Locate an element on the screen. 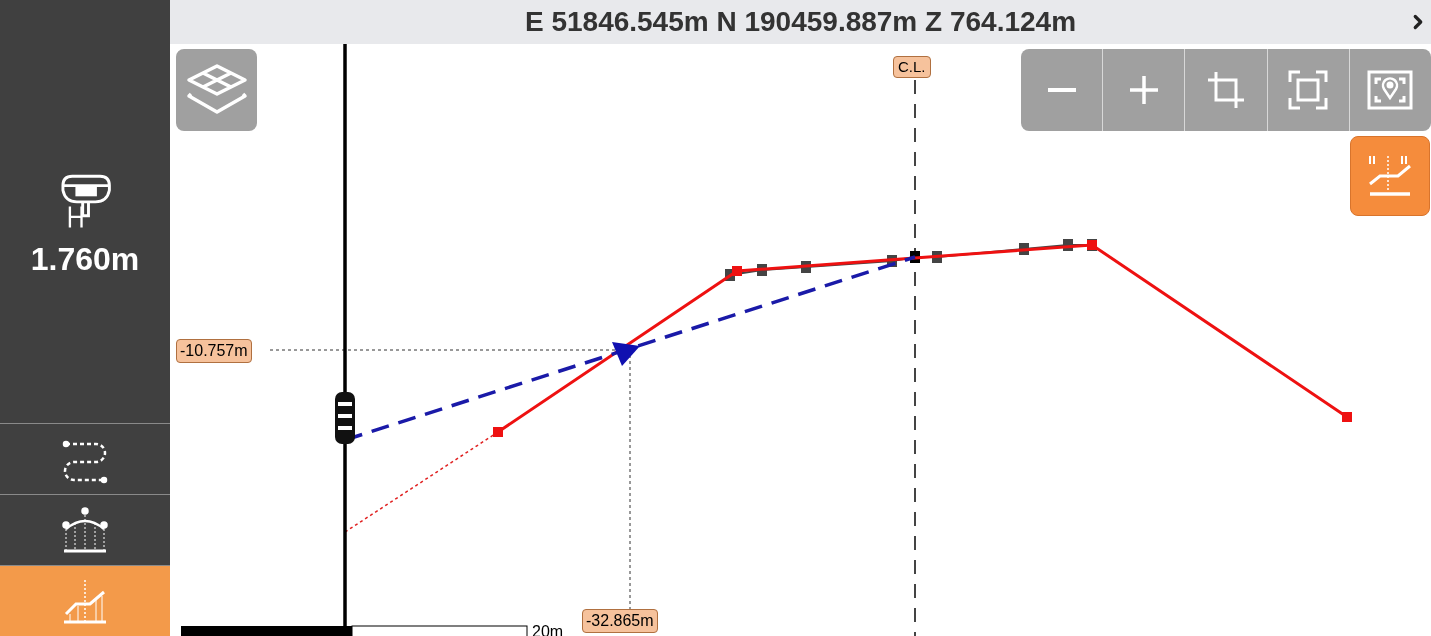  coordinates: E 51846.545m N 190459.887m Z 764.124m is located at coordinates (800, 22).